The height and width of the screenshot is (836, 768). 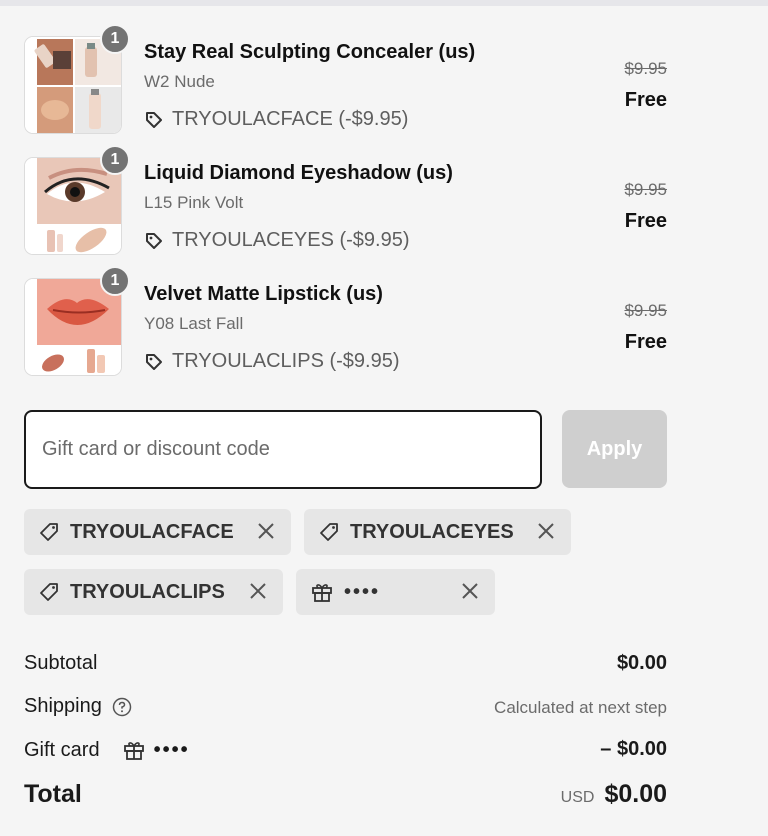 I want to click on product-variant: W2 Nude, so click(x=179, y=81).